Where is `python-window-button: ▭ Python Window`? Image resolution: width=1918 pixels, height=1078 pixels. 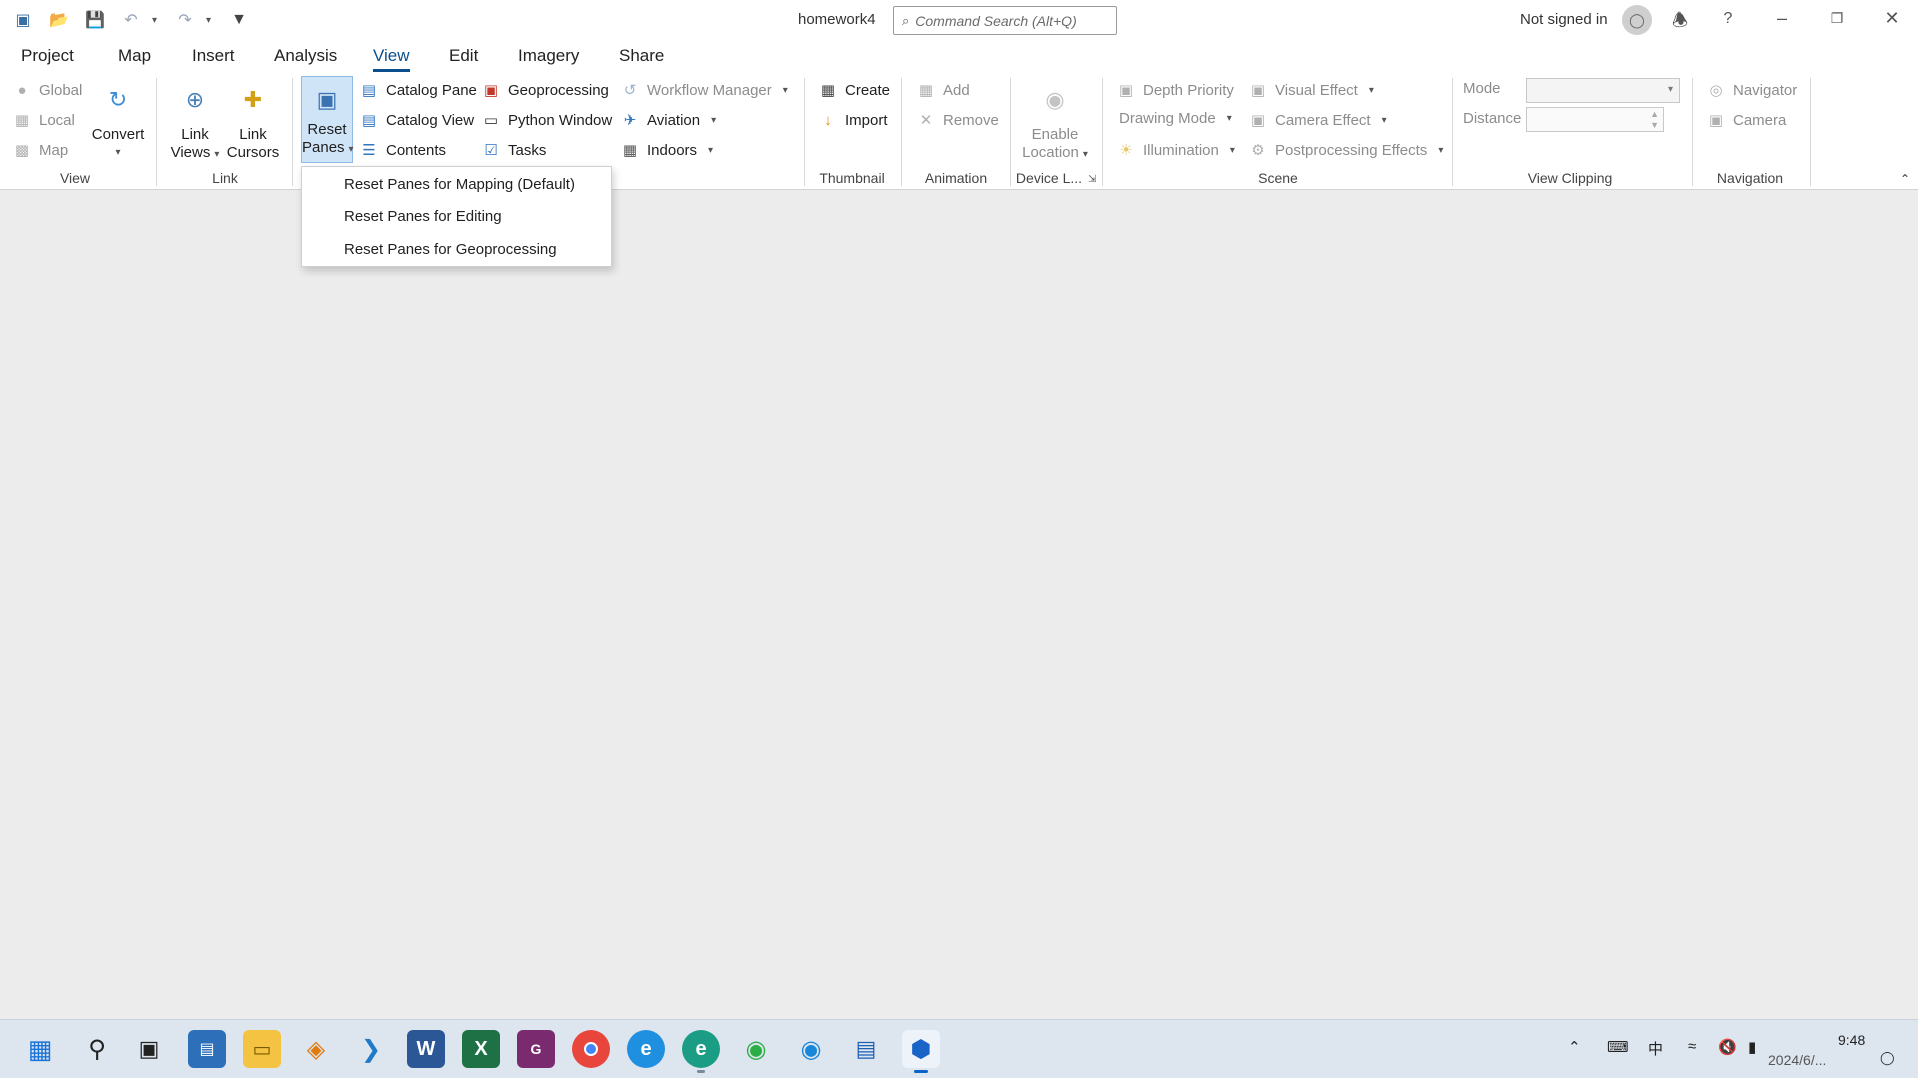 python-window-button: ▭ Python Window is located at coordinates (546, 120).